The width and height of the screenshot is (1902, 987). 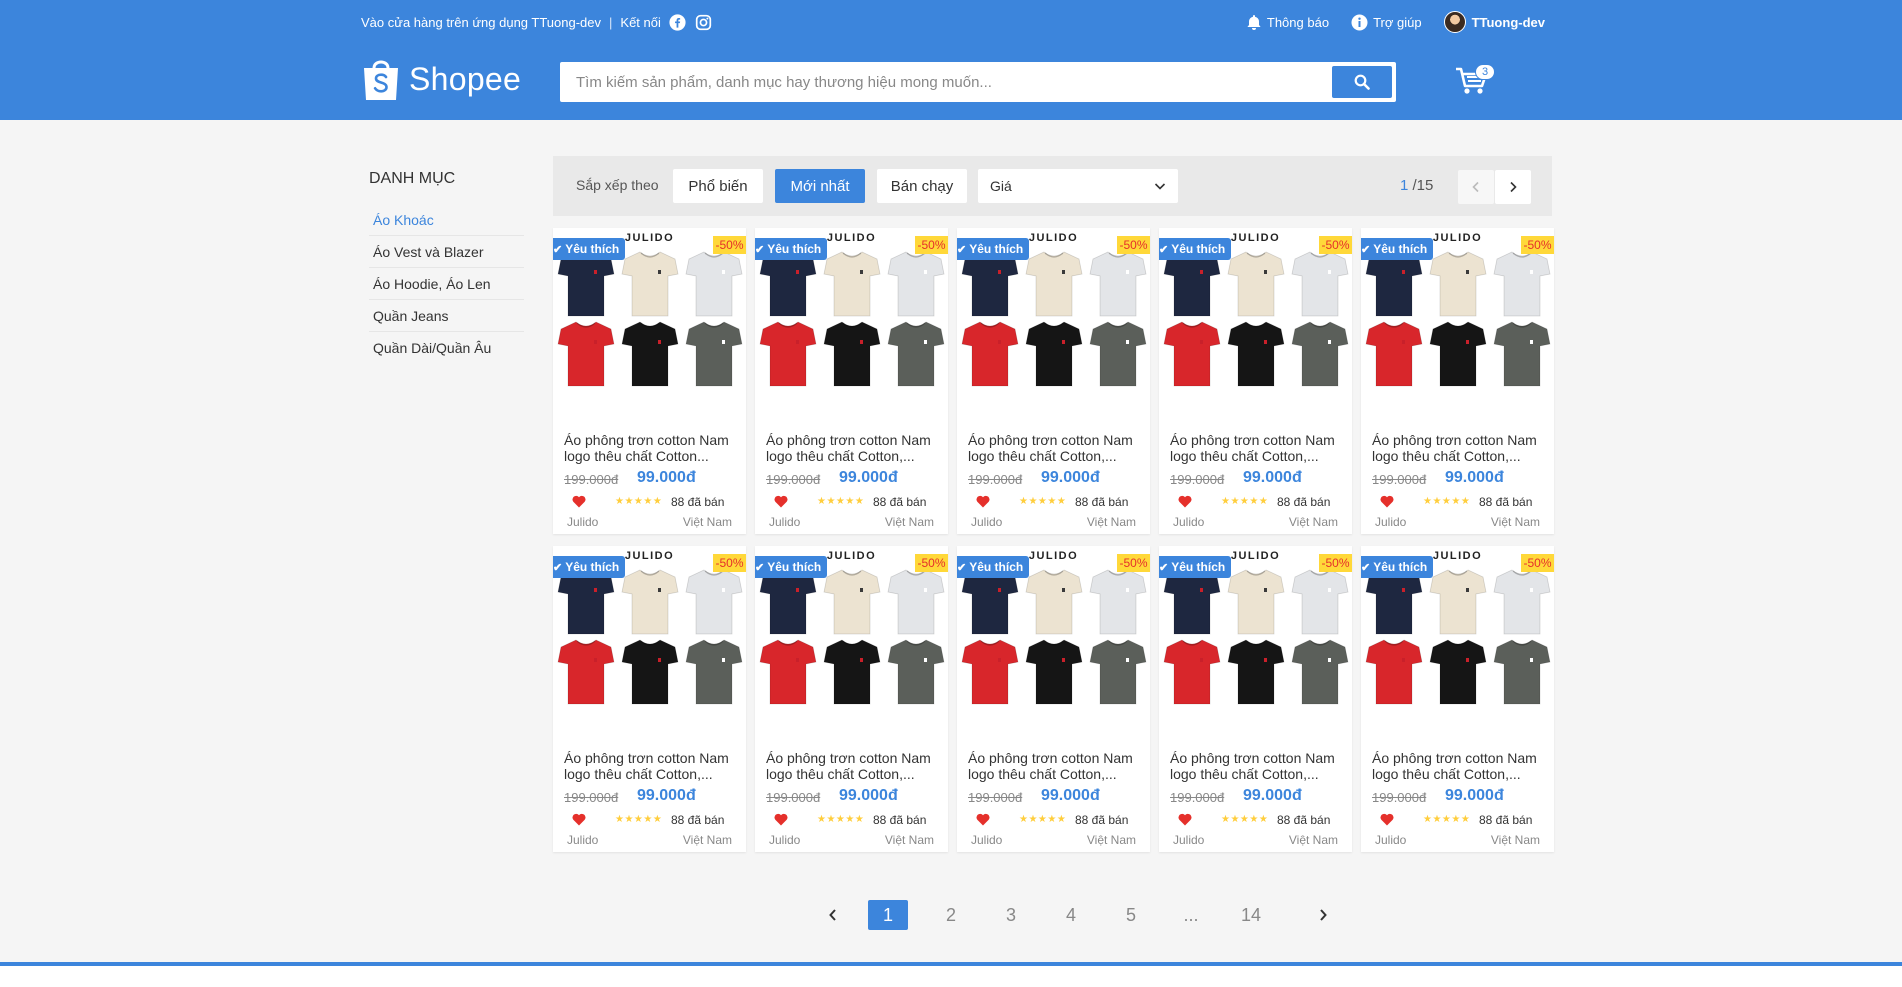 What do you see at coordinates (718, 186) in the screenshot?
I see `sort-popular-button: Phổ biến` at bounding box center [718, 186].